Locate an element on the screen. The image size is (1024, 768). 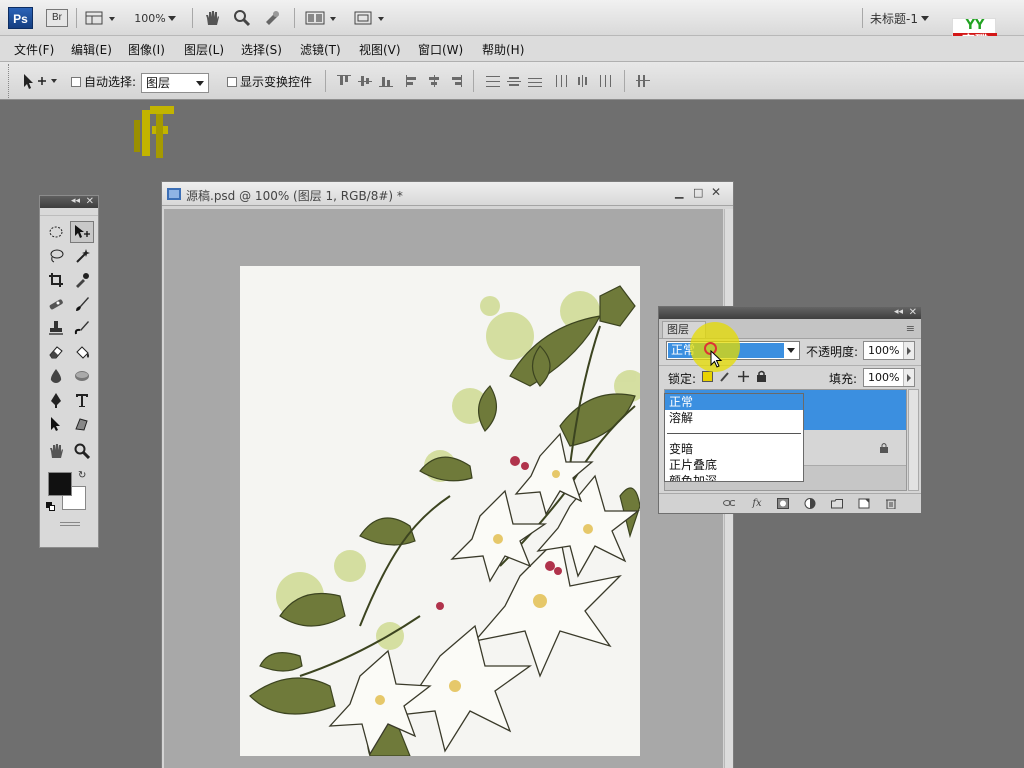
brush-tool is located at coordinates (82, 304).